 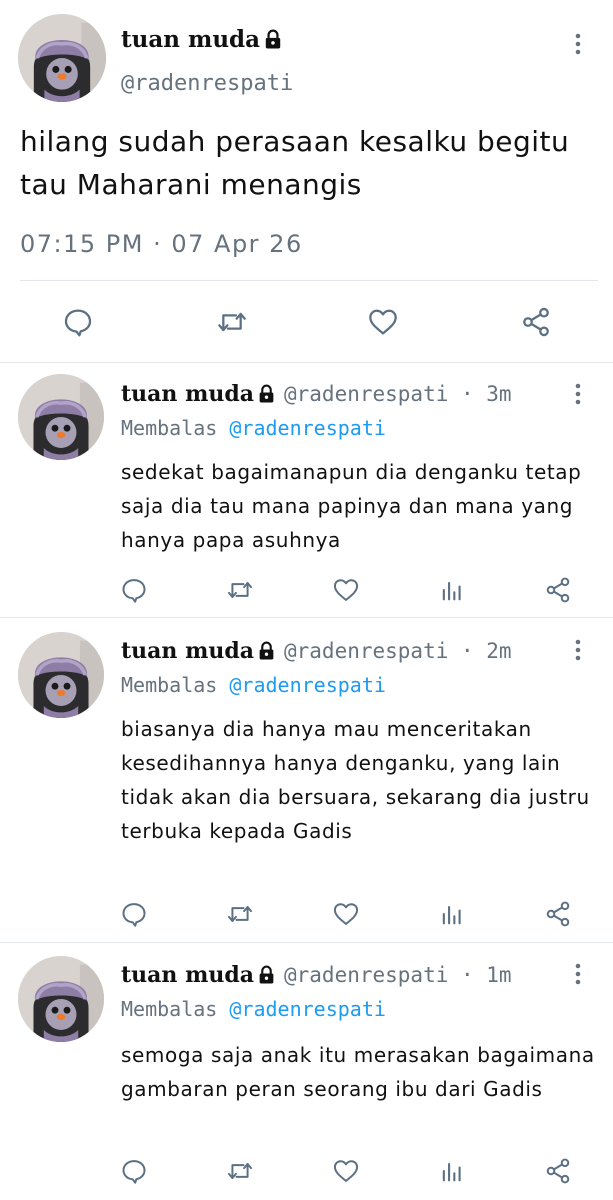 What do you see at coordinates (398, 975) in the screenshot?
I see `reply-handle-time: @radenrespati · 1m` at bounding box center [398, 975].